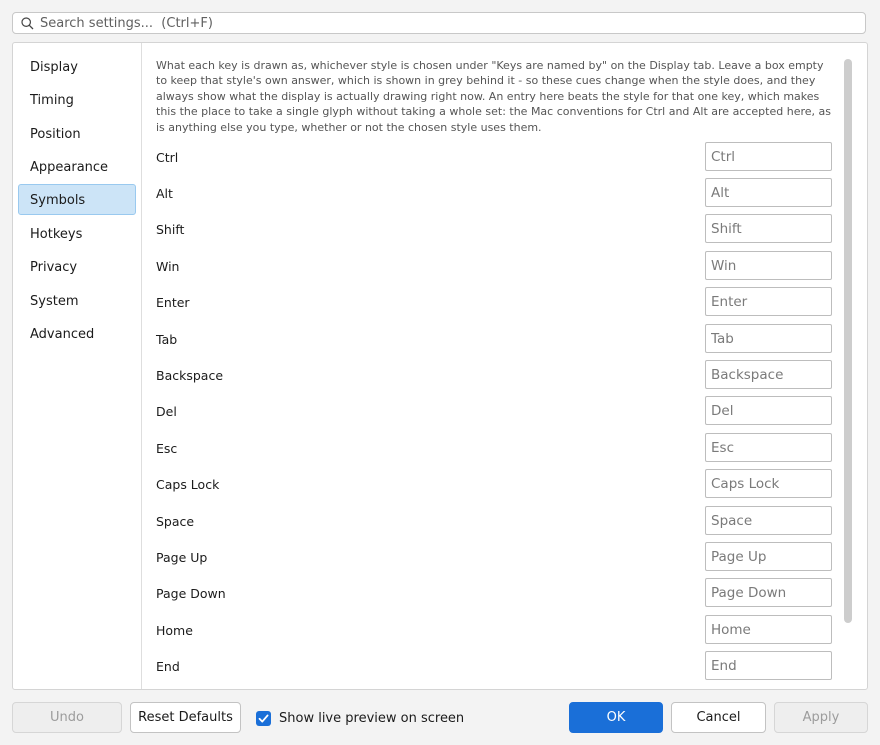 This screenshot has width=880, height=745. I want to click on sidebar-item-label: Hotkeys, so click(56, 234).